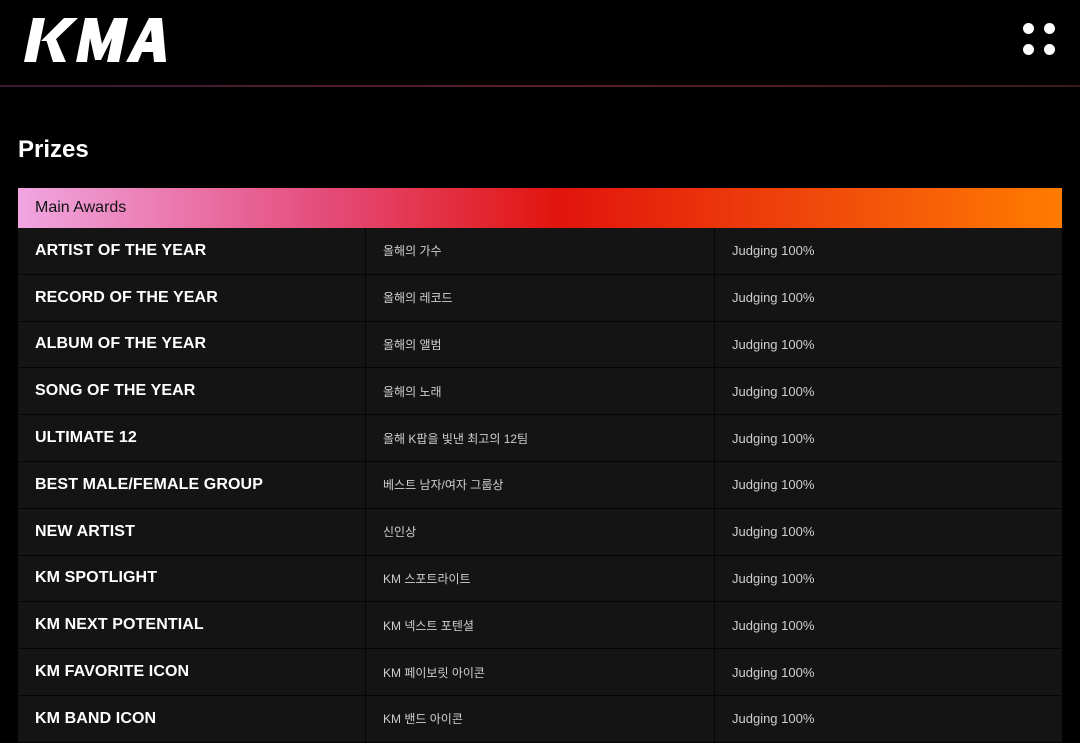 The image size is (1080, 743). I want to click on award-korean-name: 베스트 남자/여자 그룹상, so click(540, 484).